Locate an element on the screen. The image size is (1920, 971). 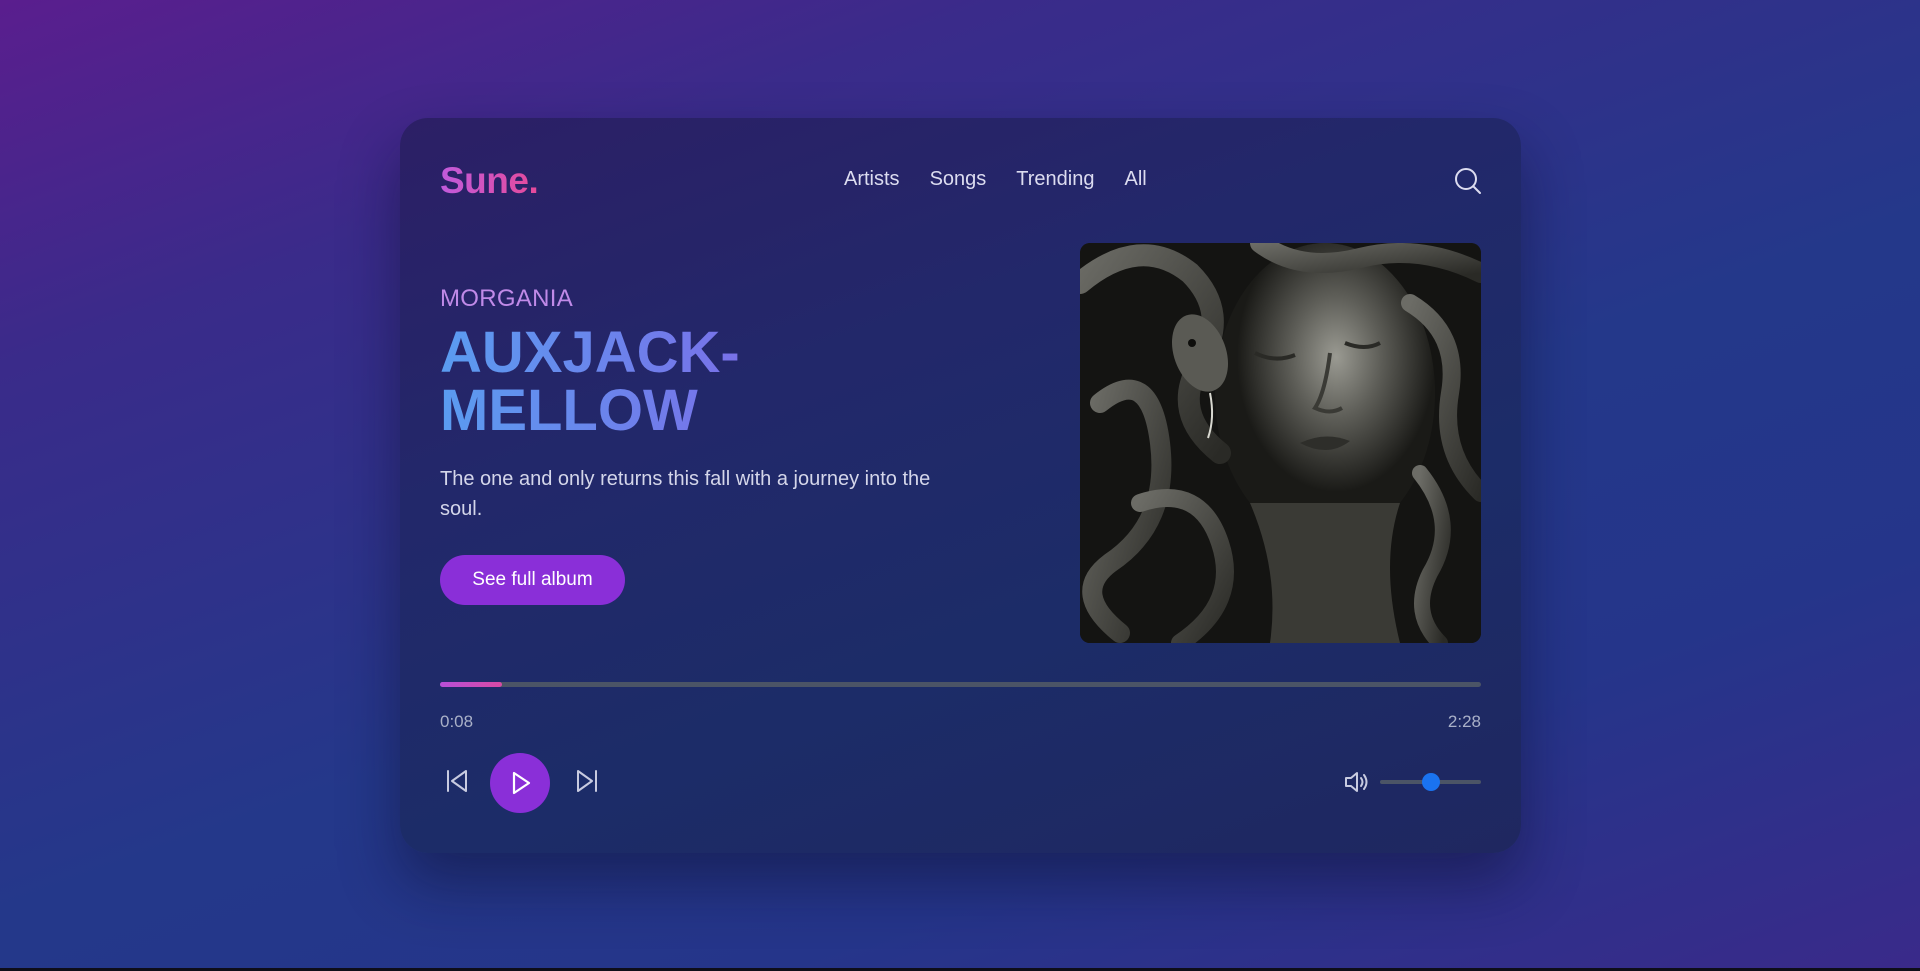
progress-bar-fill is located at coordinates (471, 684).